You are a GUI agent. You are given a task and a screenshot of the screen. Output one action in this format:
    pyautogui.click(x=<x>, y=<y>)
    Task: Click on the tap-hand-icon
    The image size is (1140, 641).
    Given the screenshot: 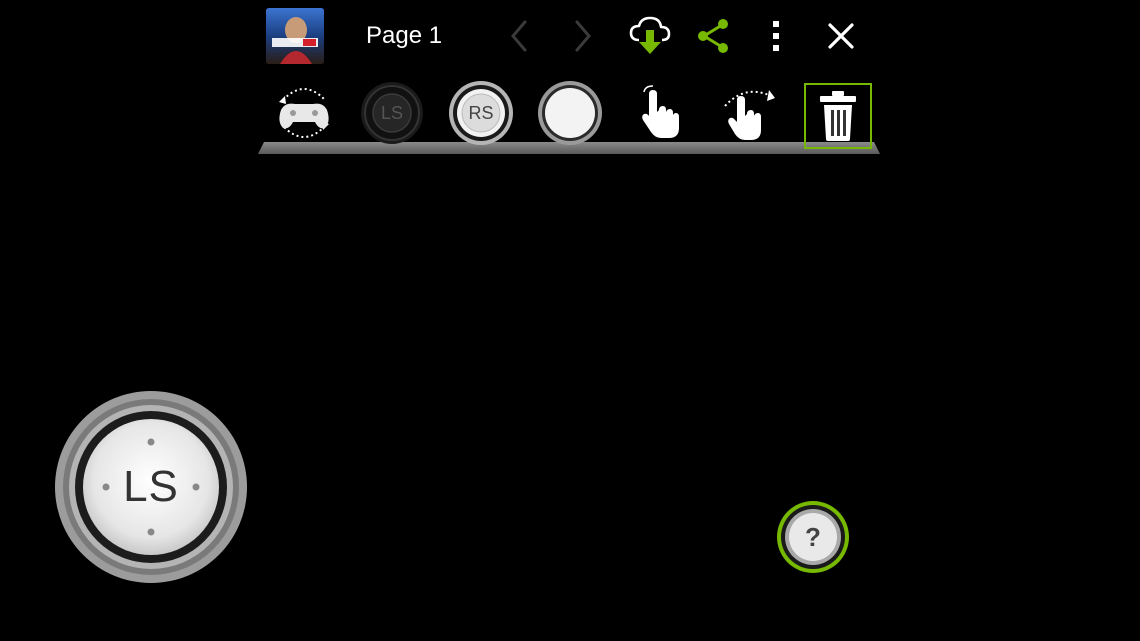 What is the action you would take?
    pyautogui.click(x=660, y=111)
    